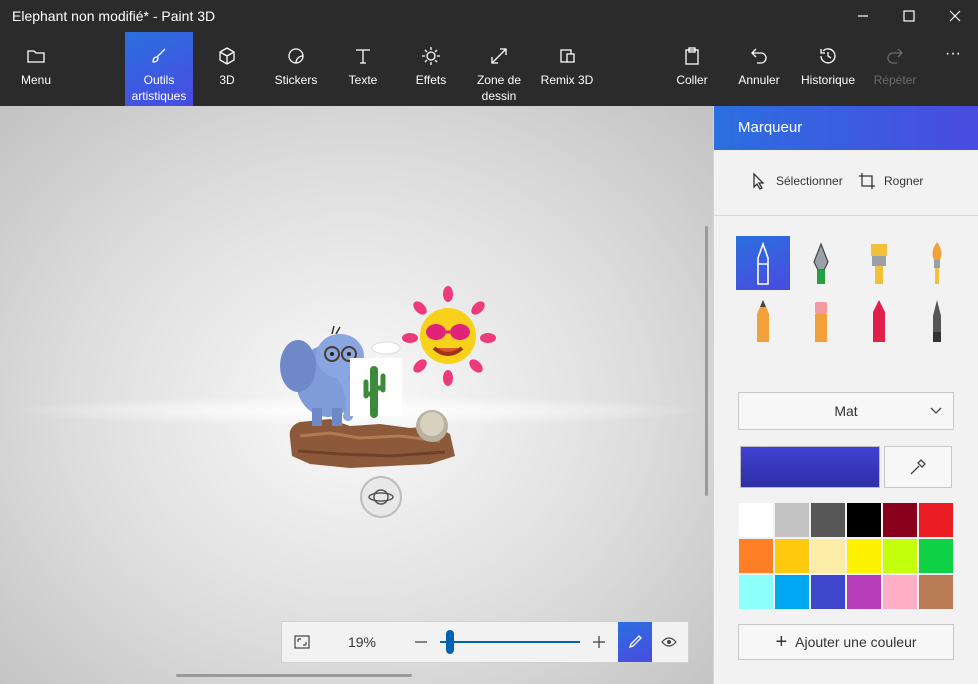 This screenshot has height=684, width=978. Describe the element at coordinates (692, 69) in the screenshot. I see `paste-button: Coller` at that location.